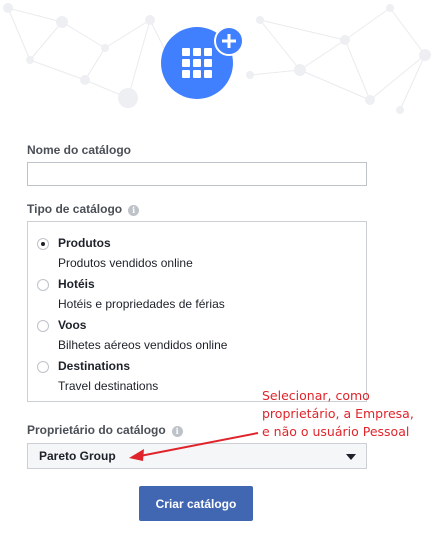 The height and width of the screenshot is (538, 438). What do you see at coordinates (72, 325) in the screenshot?
I see `option-title: Voos` at bounding box center [72, 325].